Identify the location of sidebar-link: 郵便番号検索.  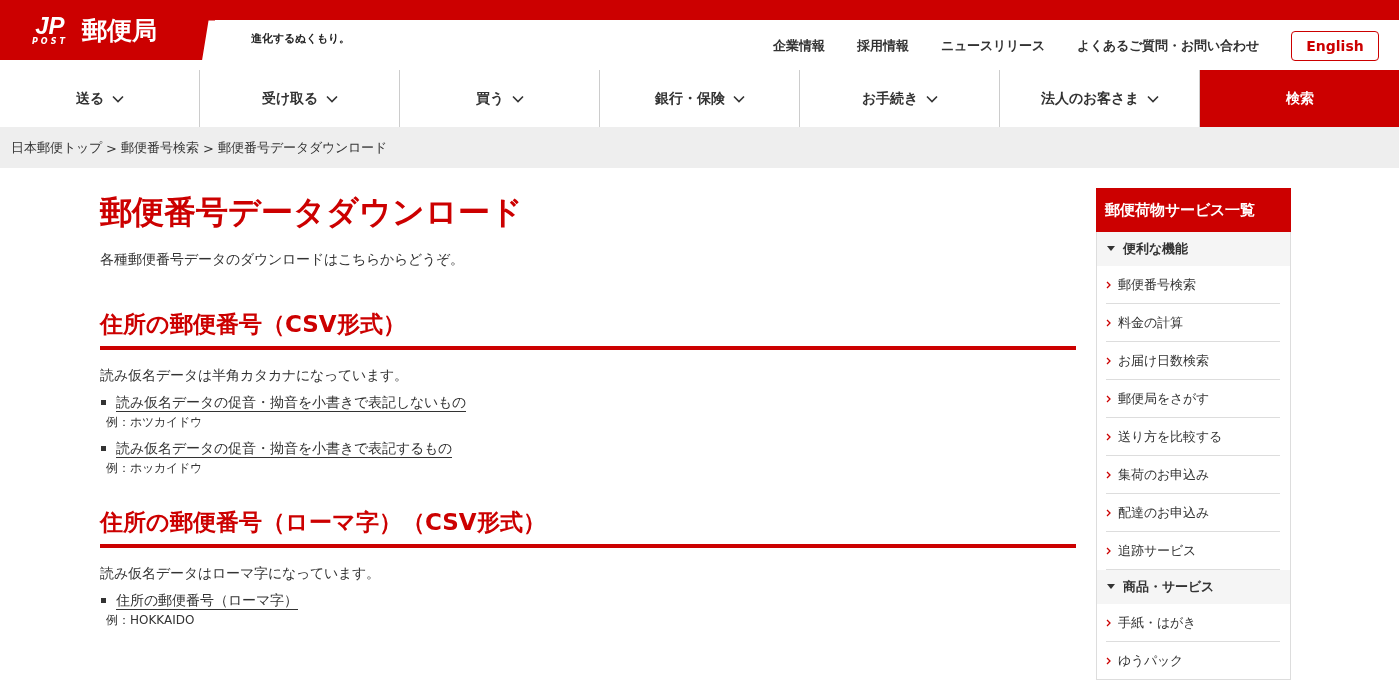
(1193, 285).